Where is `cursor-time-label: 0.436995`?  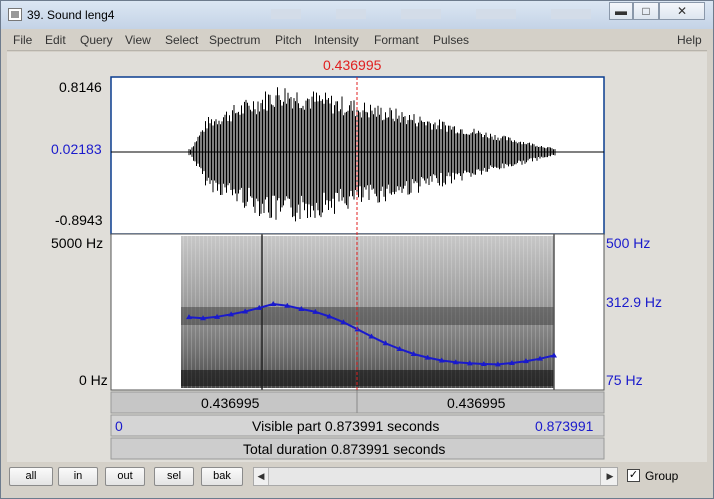
cursor-time-label: 0.436995 is located at coordinates (352, 65).